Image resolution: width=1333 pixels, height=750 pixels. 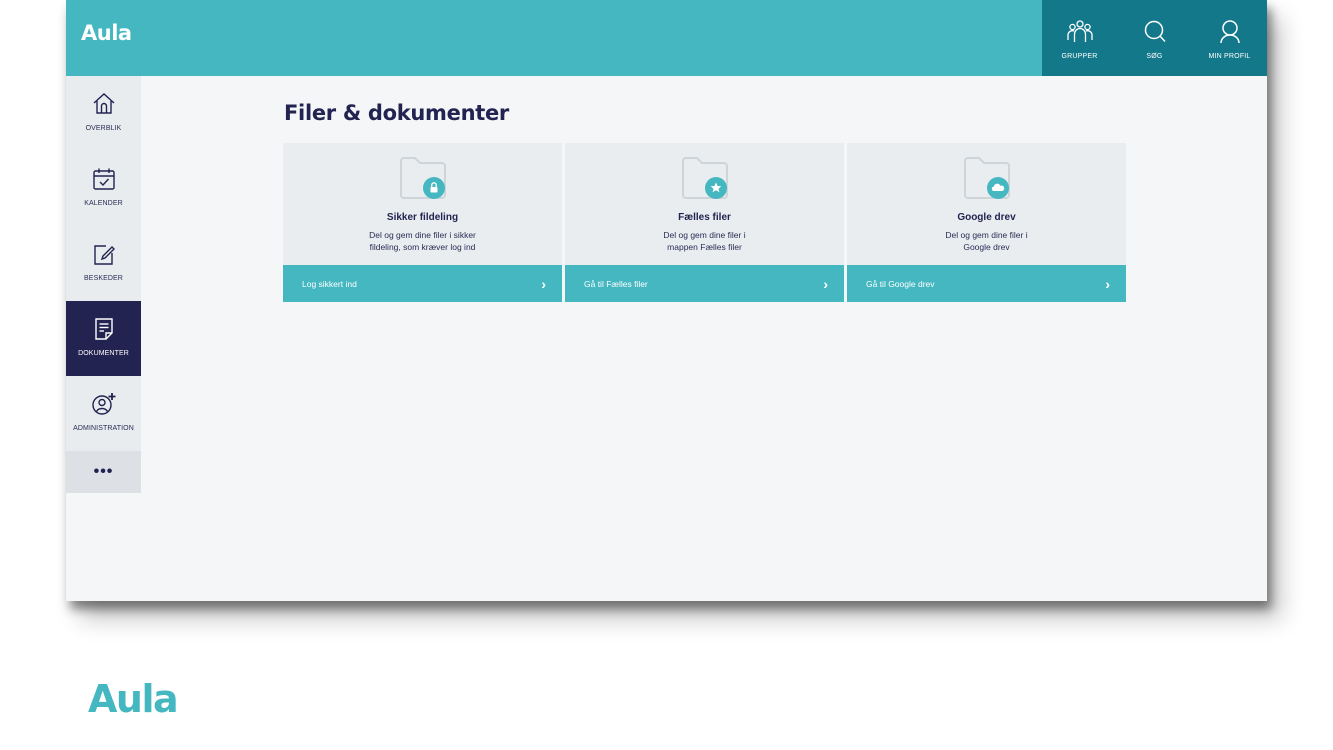 I want to click on folder-star-icon, so click(x=705, y=178).